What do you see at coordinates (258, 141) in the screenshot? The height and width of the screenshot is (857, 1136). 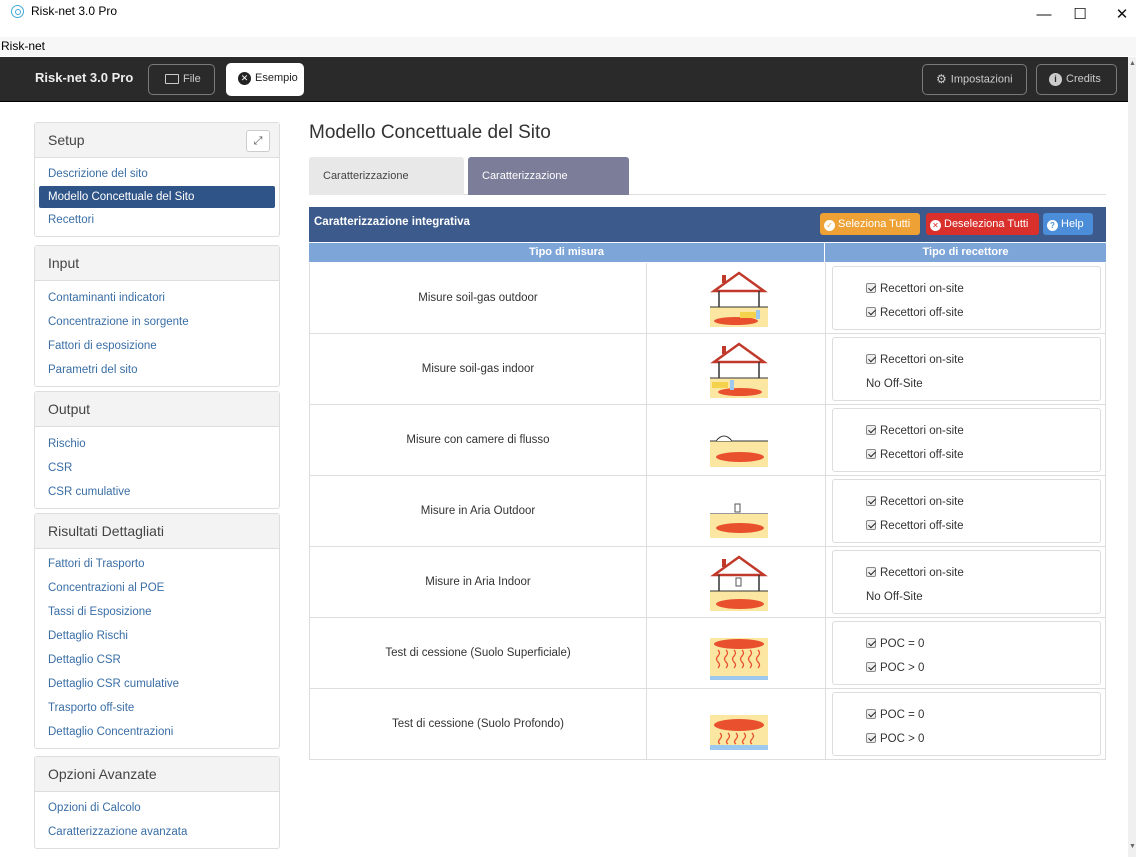 I see `collapse-sidebar-button: ⤢` at bounding box center [258, 141].